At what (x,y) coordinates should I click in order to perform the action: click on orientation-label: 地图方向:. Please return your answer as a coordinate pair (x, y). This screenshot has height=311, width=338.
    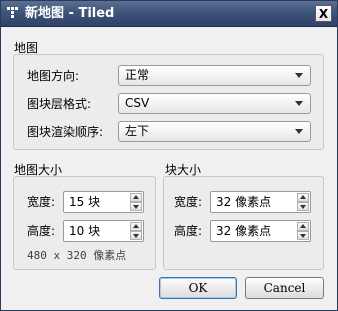
    Looking at the image, I should click on (53, 76).